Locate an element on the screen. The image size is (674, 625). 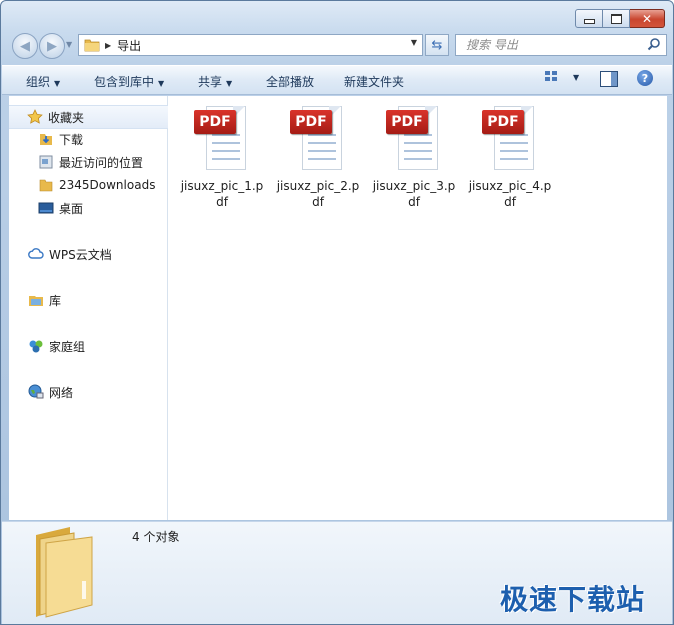
nav-2345downloads-label: 2345Downloads is located at coordinates (107, 185).